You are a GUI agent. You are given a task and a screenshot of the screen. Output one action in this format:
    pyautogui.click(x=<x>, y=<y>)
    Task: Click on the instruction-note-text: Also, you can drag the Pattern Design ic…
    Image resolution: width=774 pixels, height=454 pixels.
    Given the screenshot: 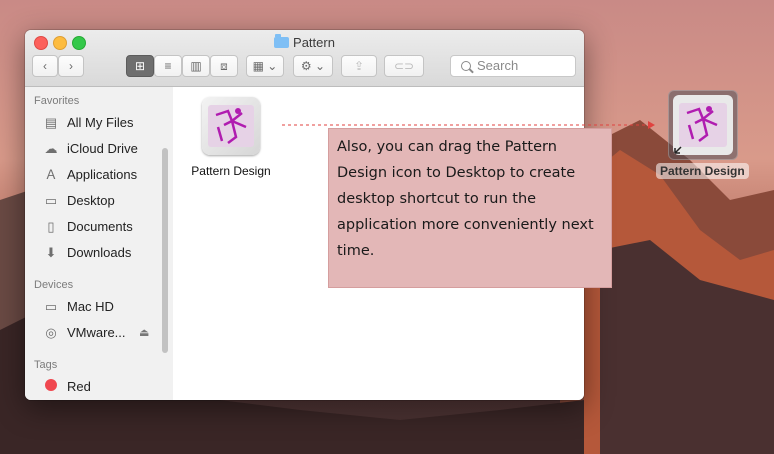 What is the action you would take?
    pyautogui.click(x=465, y=199)
    